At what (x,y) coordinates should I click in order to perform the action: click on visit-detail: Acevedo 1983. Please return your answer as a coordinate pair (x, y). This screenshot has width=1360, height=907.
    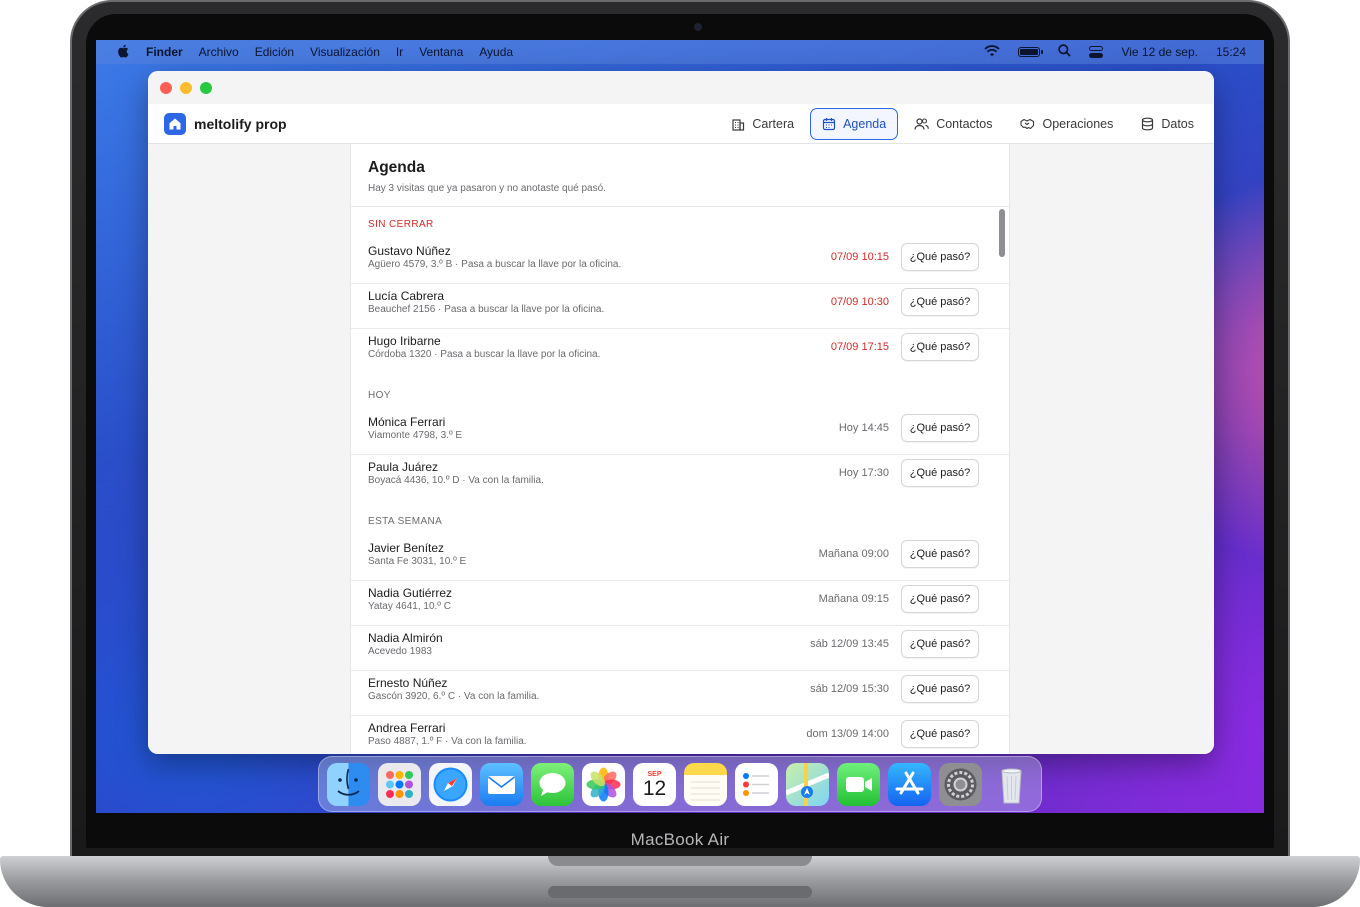
    Looking at the image, I should click on (400, 651).